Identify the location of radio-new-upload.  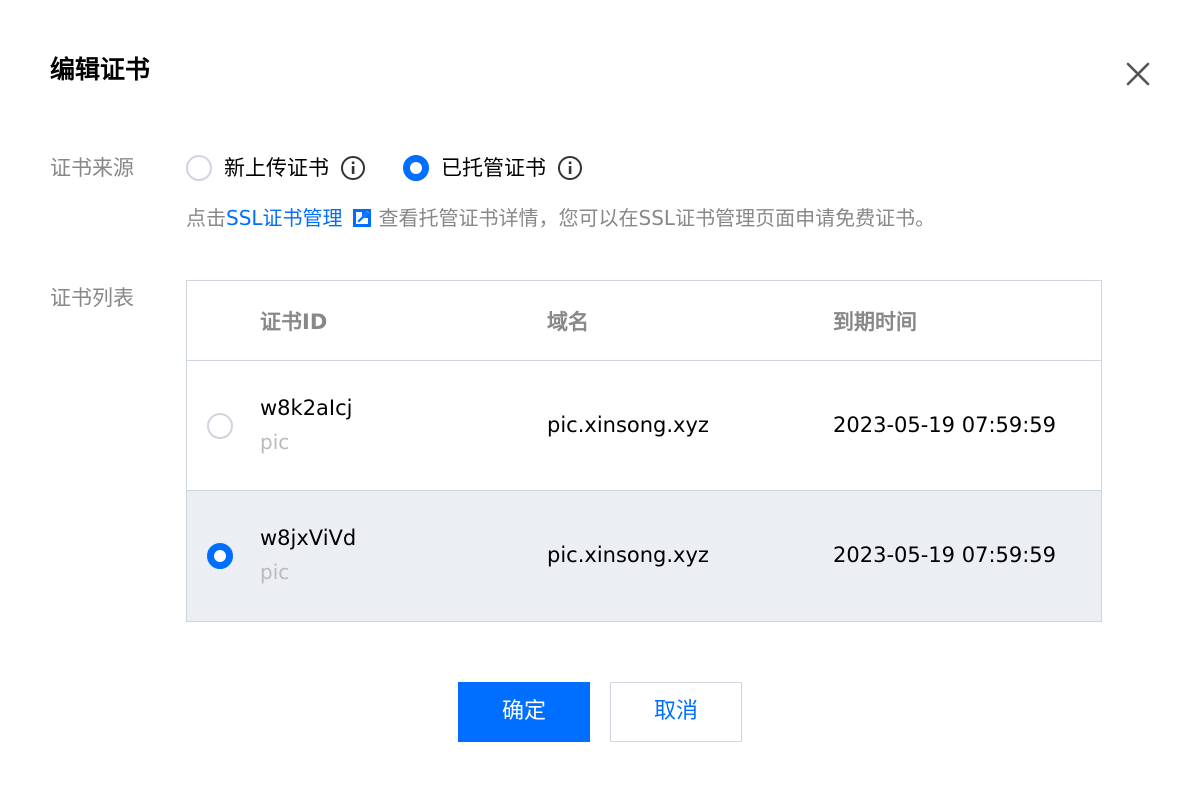
(199, 168).